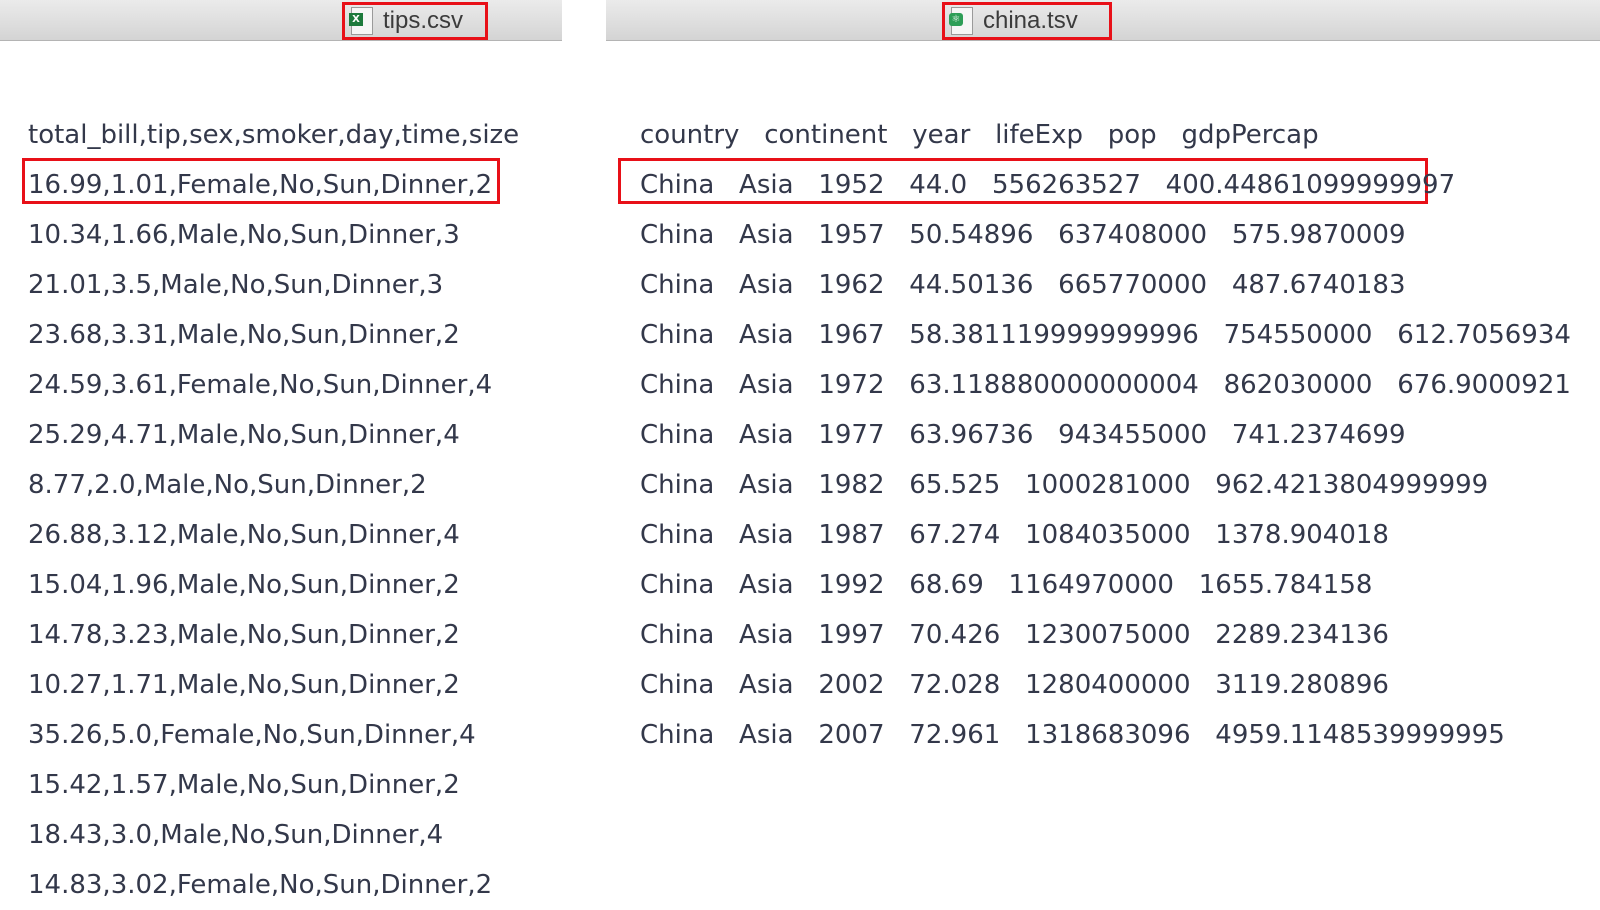 This screenshot has width=1600, height=910. Describe the element at coordinates (274, 135) in the screenshot. I see `header-line: total_bill,tip,sex,smoker,day,time,size` at that location.